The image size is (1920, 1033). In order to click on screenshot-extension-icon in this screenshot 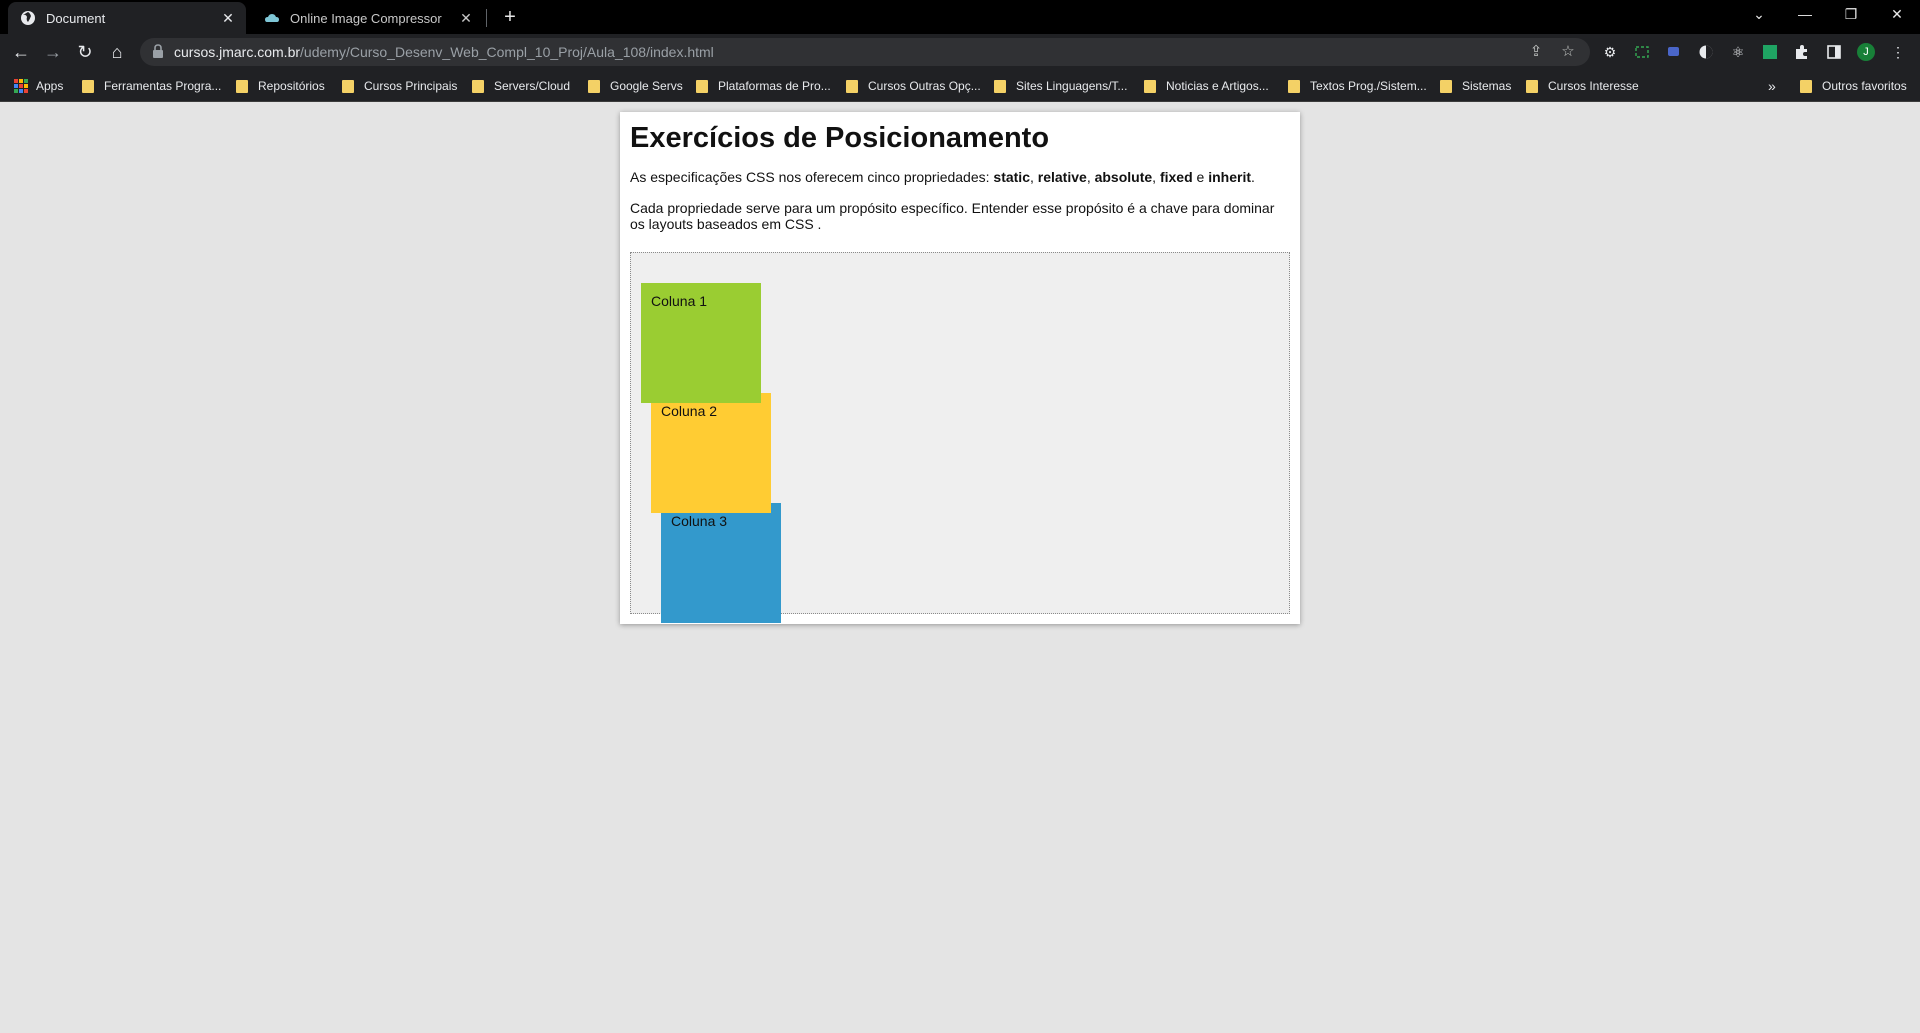, I will do `click(1642, 52)`.